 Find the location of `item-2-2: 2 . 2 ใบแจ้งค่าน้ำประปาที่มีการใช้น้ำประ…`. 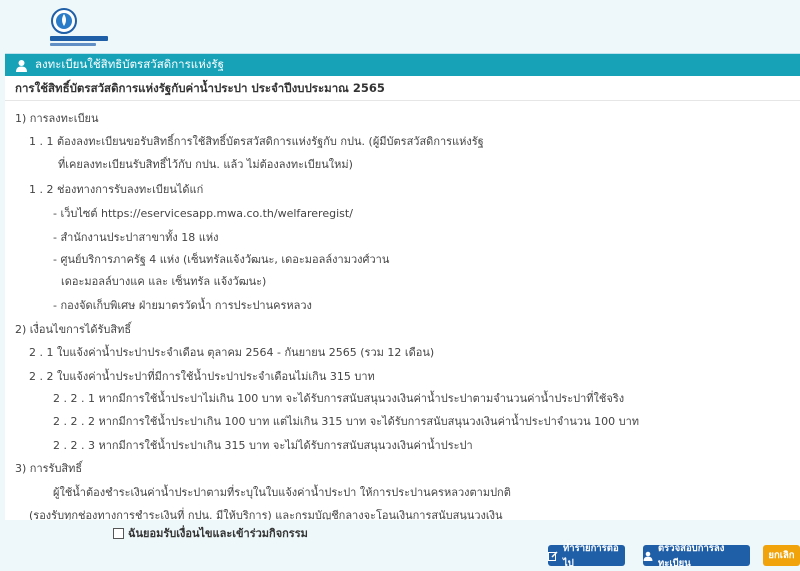

item-2-2: 2 . 2 ใบแจ้งค่าน้ำประปาที่มีการใช้น้ำประ… is located at coordinates (202, 376).